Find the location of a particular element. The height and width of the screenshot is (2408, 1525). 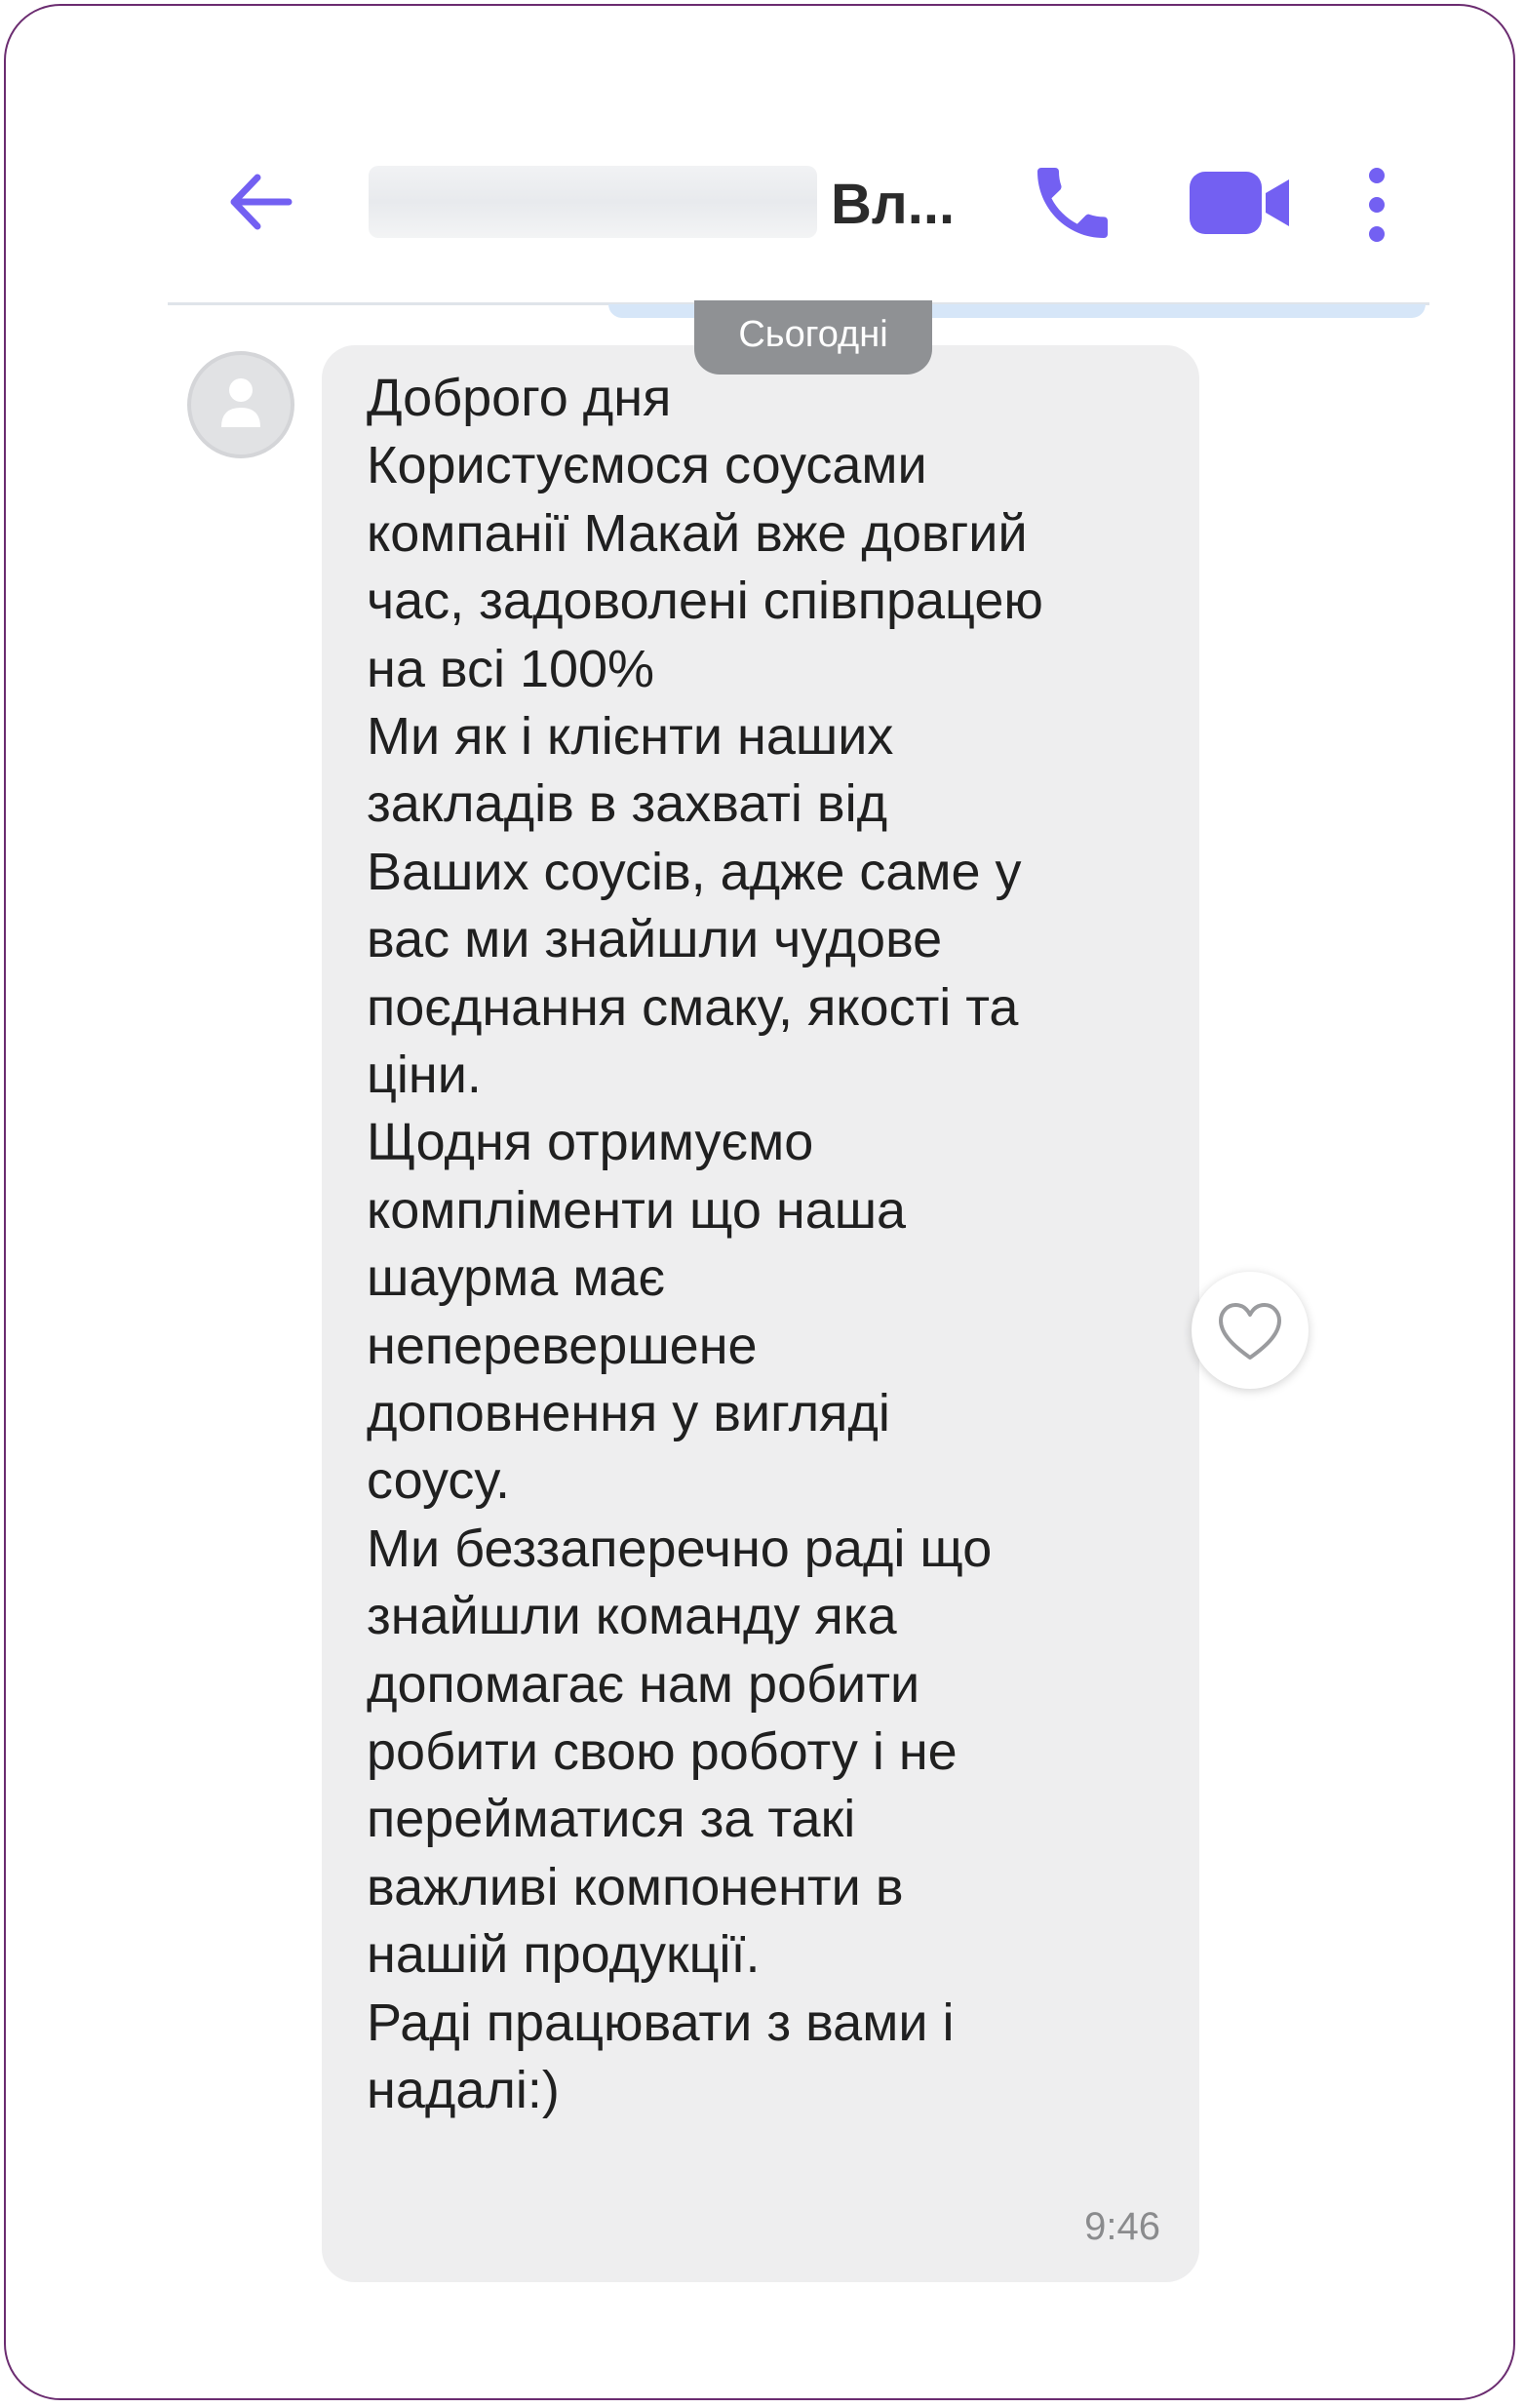

sender-avatar is located at coordinates (240, 404).